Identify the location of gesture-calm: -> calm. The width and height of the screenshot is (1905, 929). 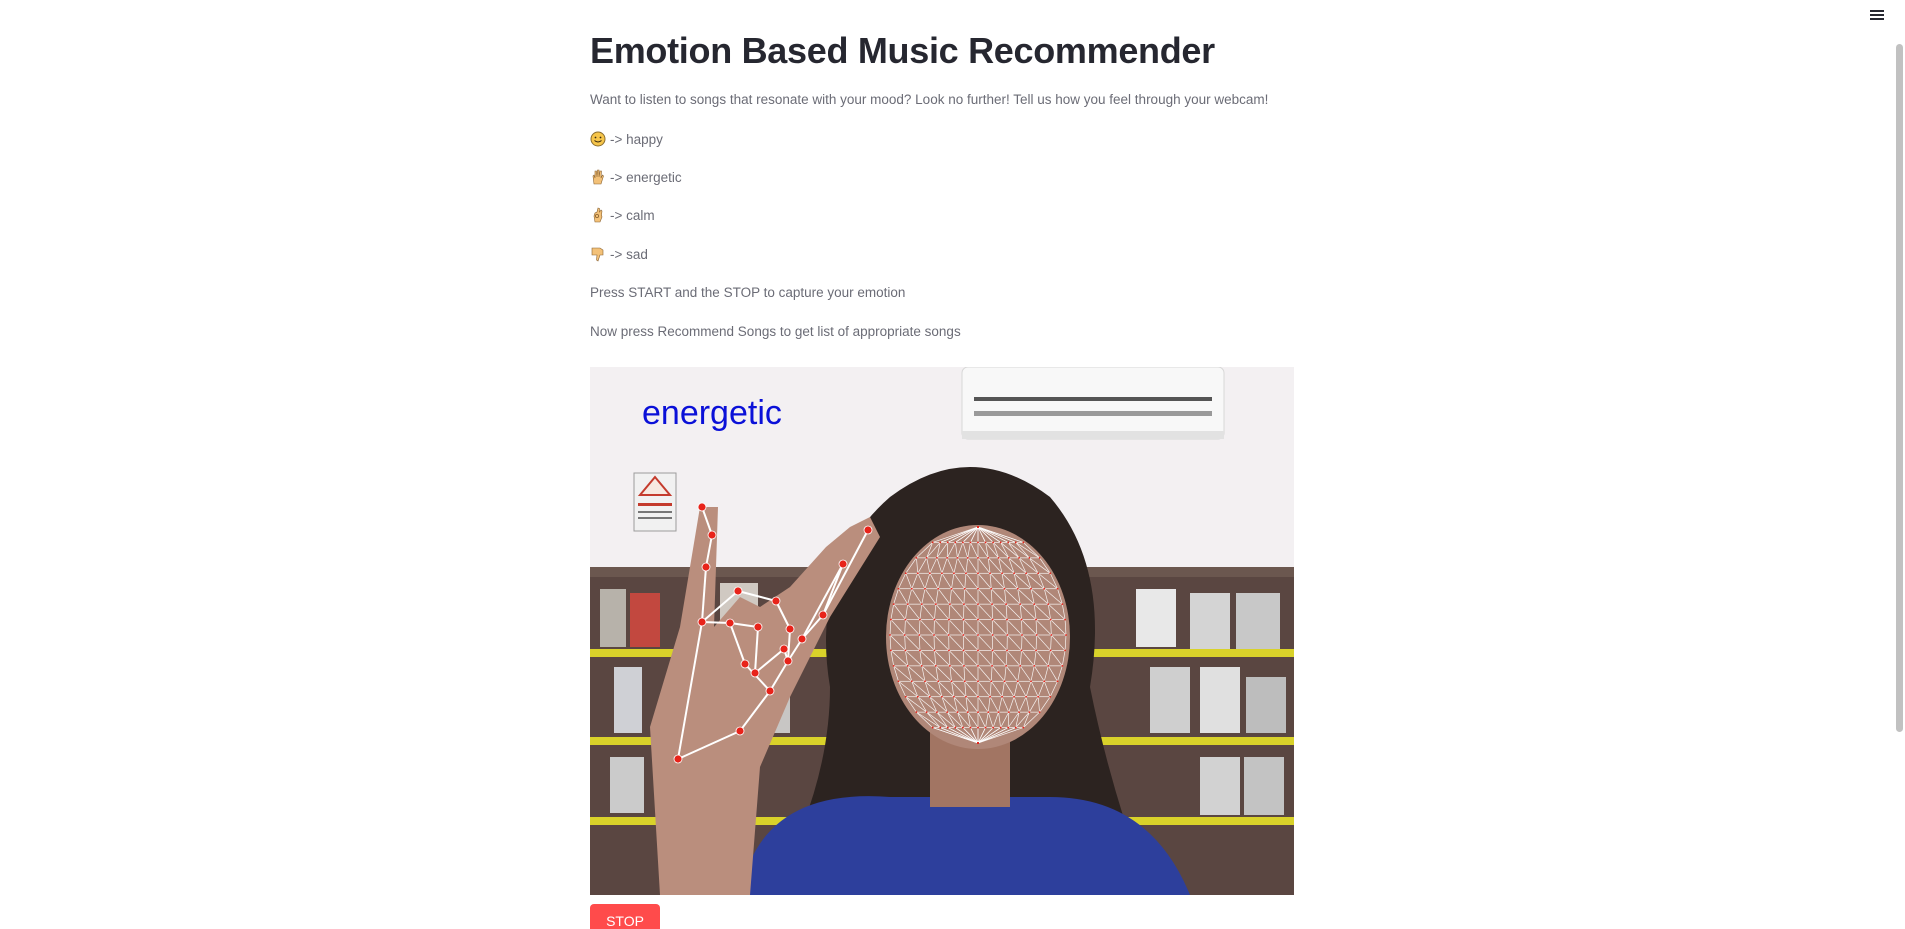
(622, 215).